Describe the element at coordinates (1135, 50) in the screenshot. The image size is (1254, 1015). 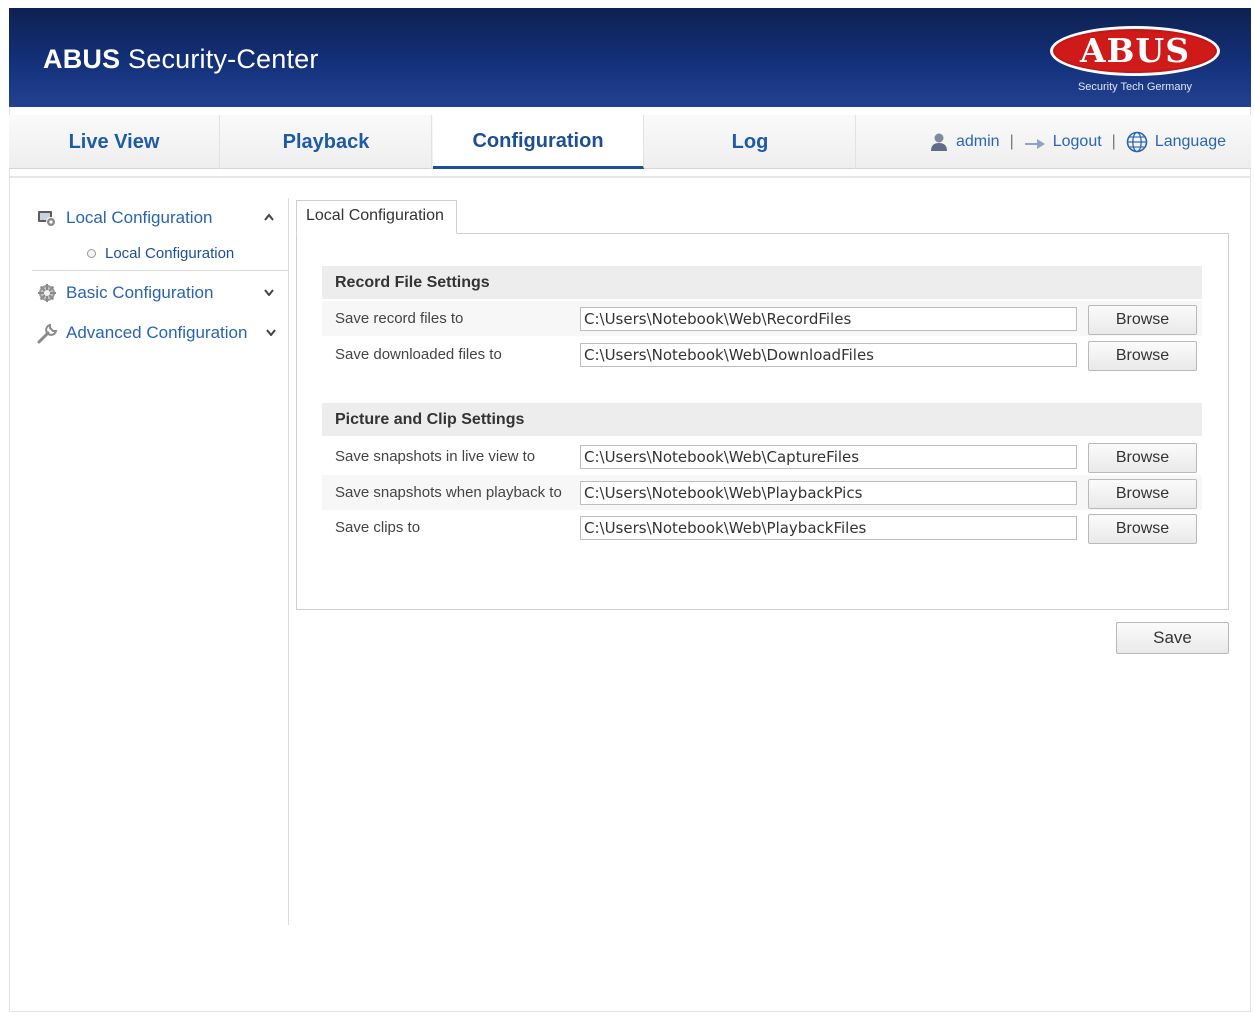
I see `logo-word: ABUS` at that location.